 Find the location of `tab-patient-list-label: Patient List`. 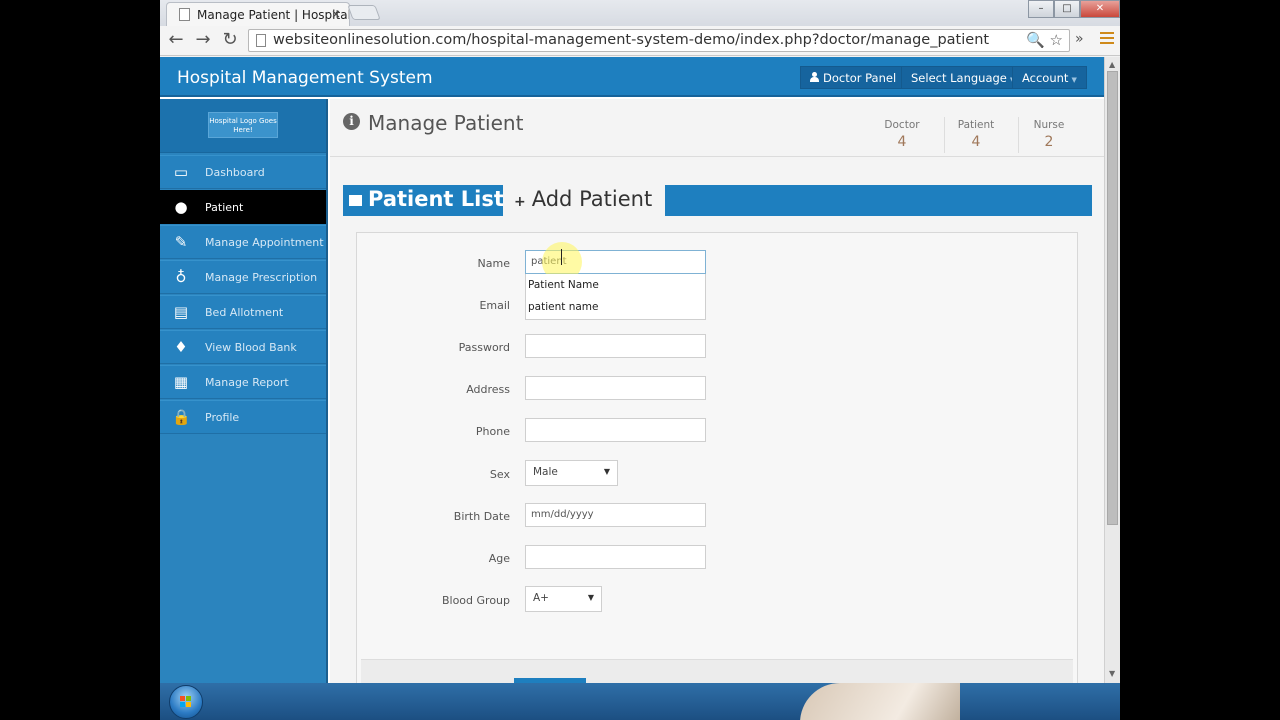

tab-patient-list-label: Patient List is located at coordinates (436, 199).